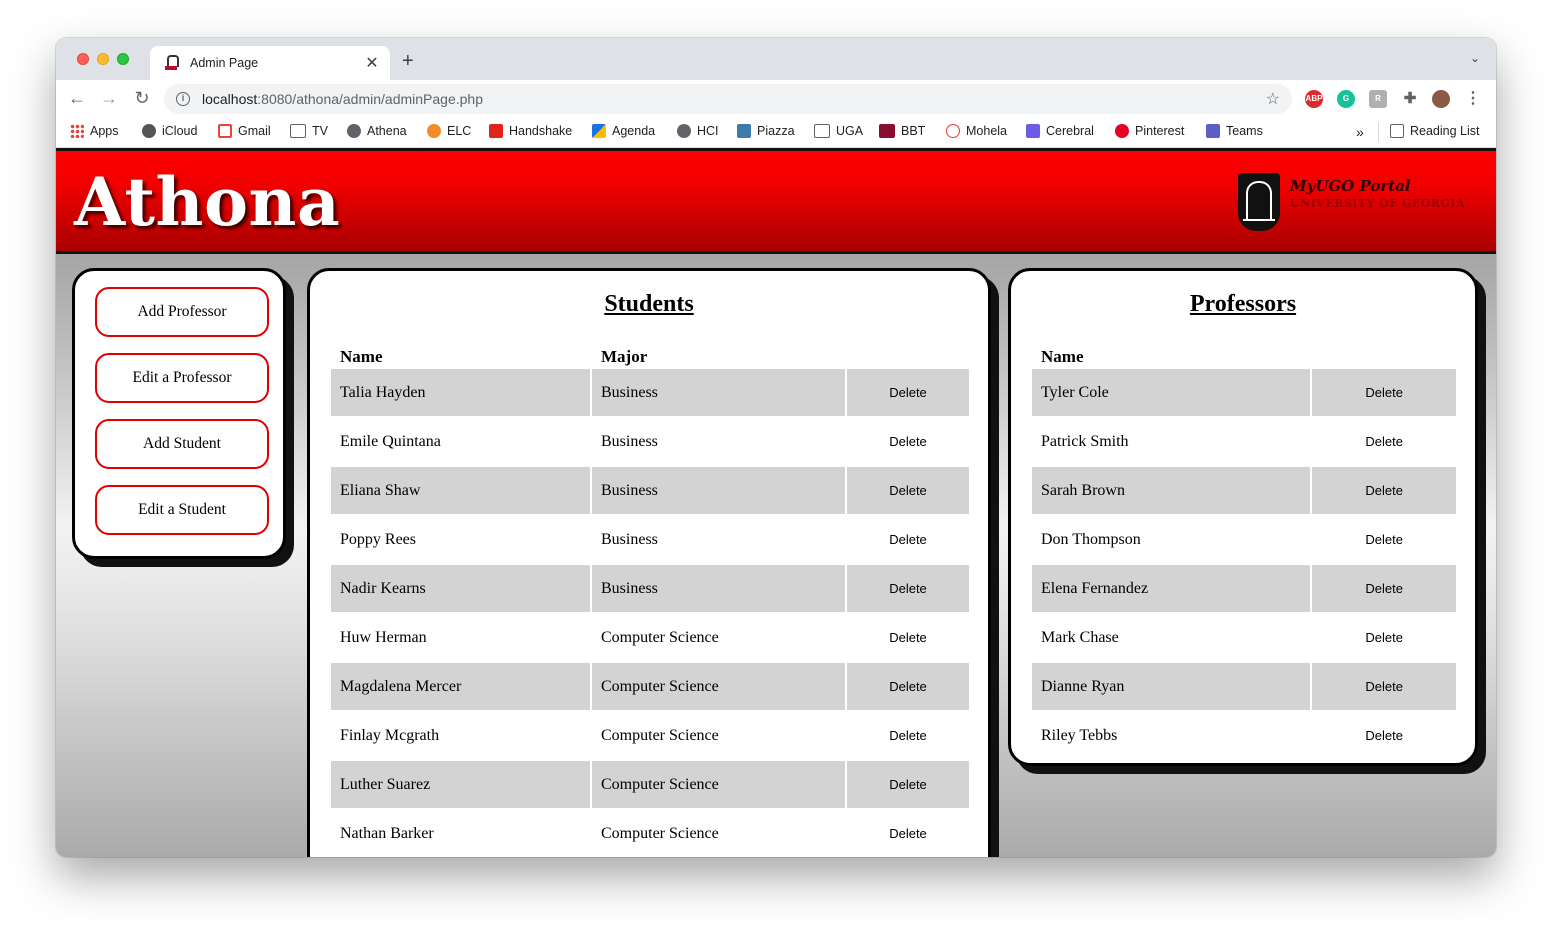 The image size is (1552, 931). Describe the element at coordinates (459, 131) in the screenshot. I see `bookmark-label: ELC` at that location.